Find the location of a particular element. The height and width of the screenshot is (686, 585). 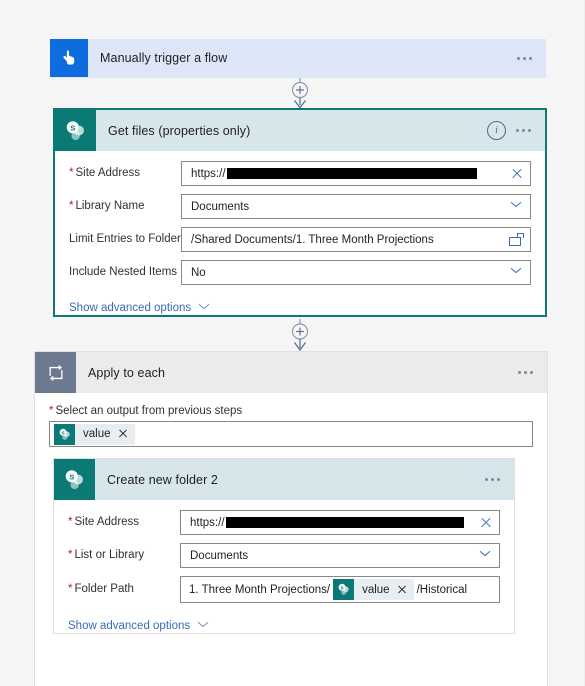

field-label-folder-path: * Folder Path is located at coordinates (101, 589).